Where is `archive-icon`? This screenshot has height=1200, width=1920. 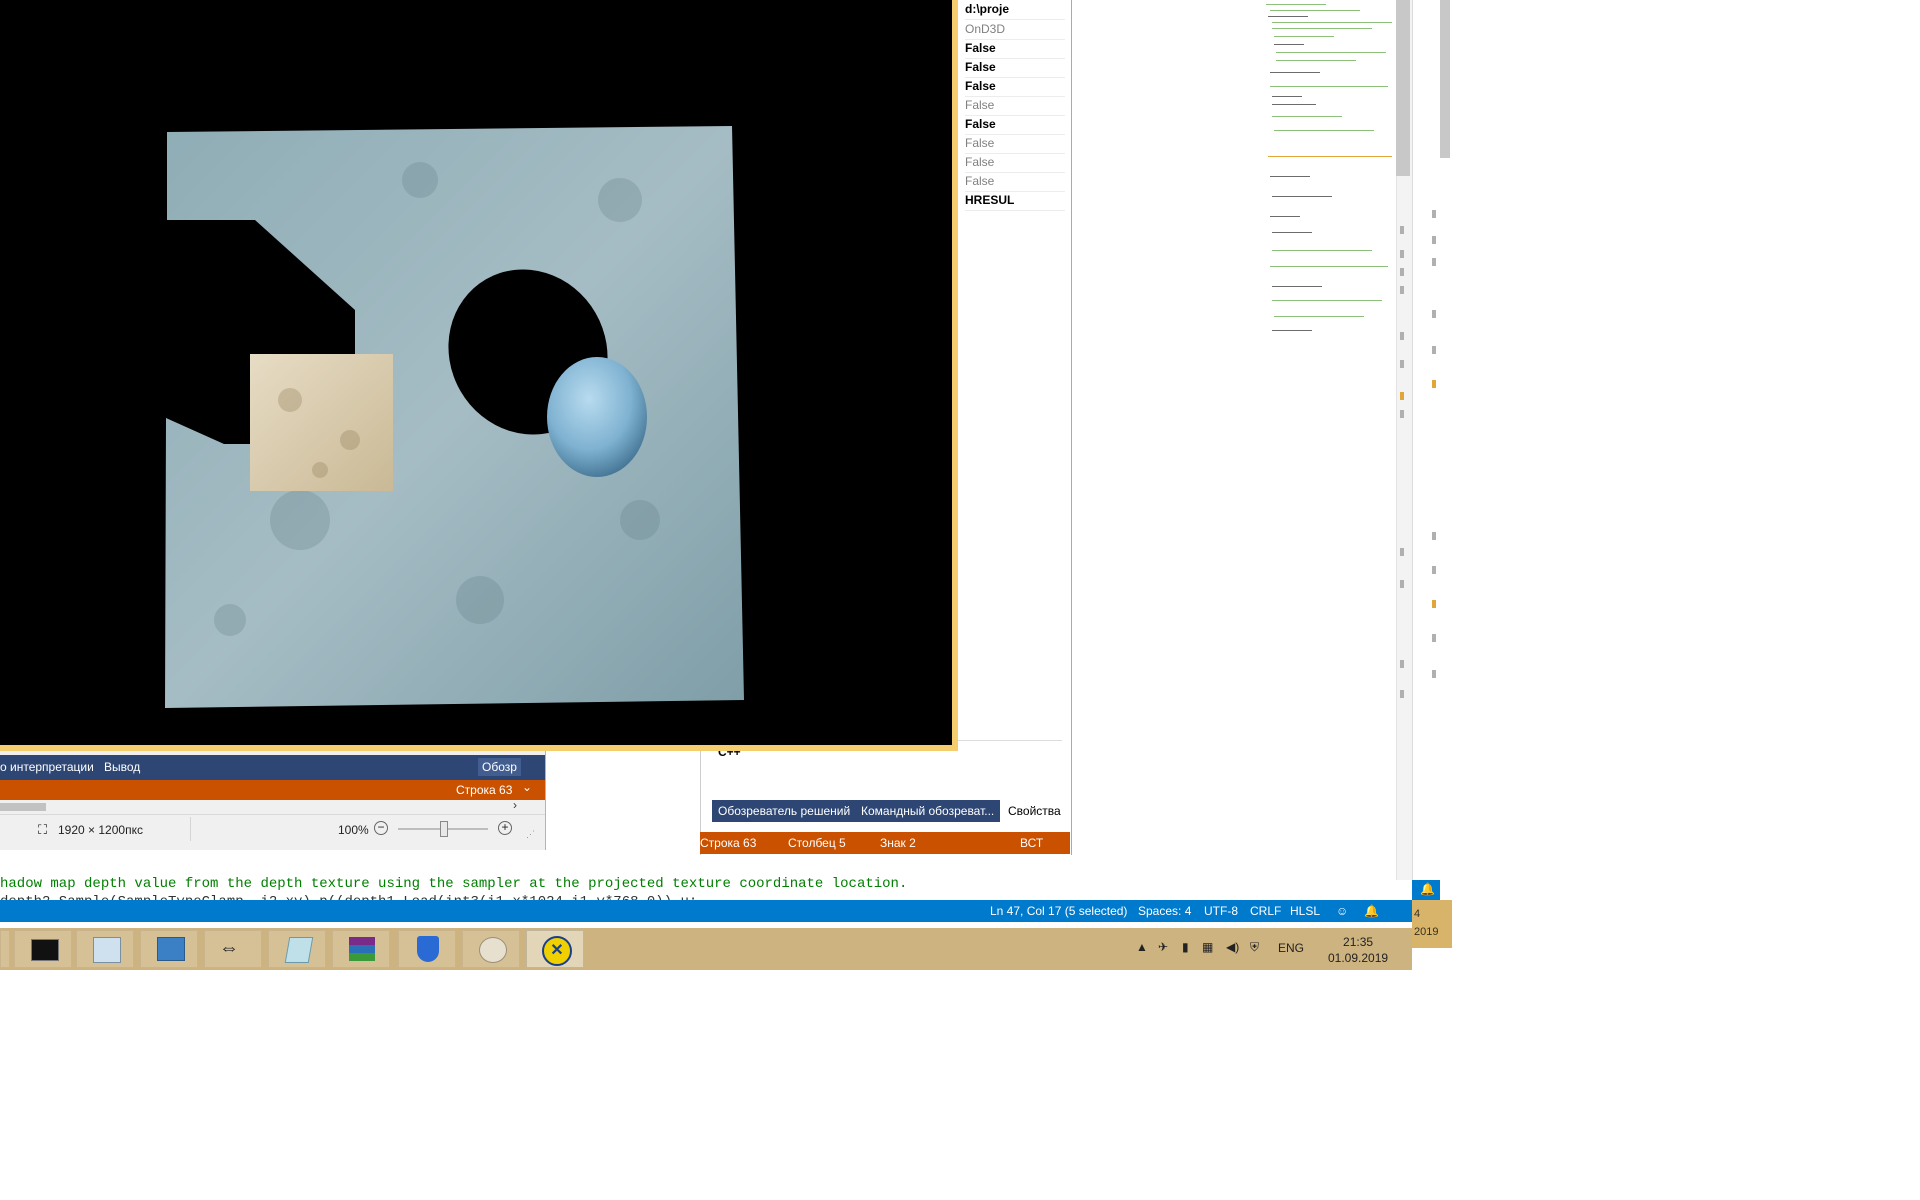 archive-icon is located at coordinates (362, 949).